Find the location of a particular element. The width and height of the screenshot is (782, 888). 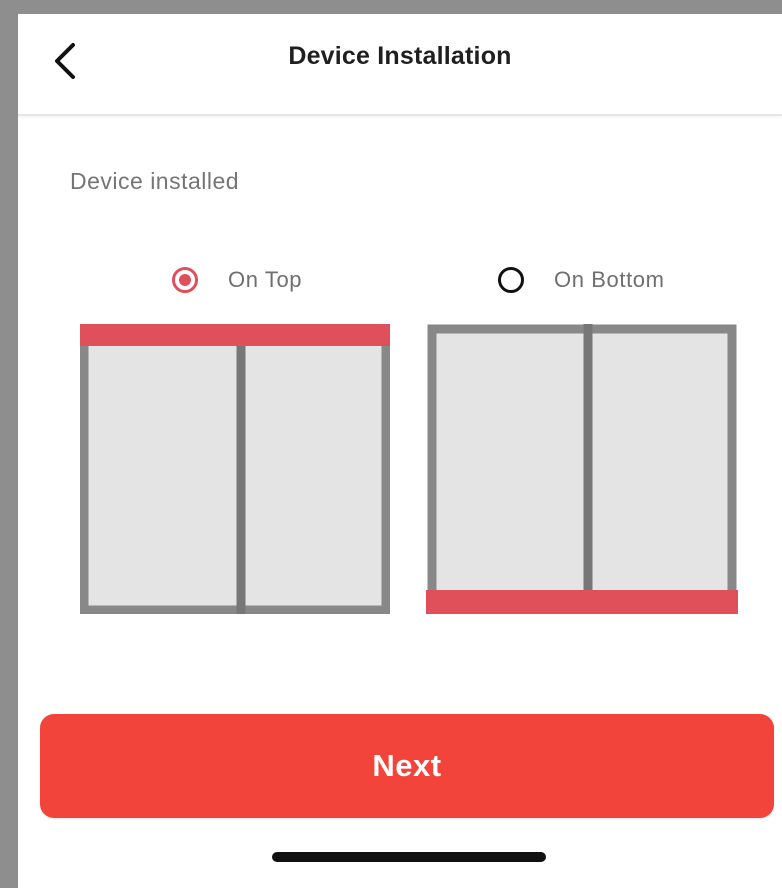

header-bar: Device Installation is located at coordinates (400, 65).